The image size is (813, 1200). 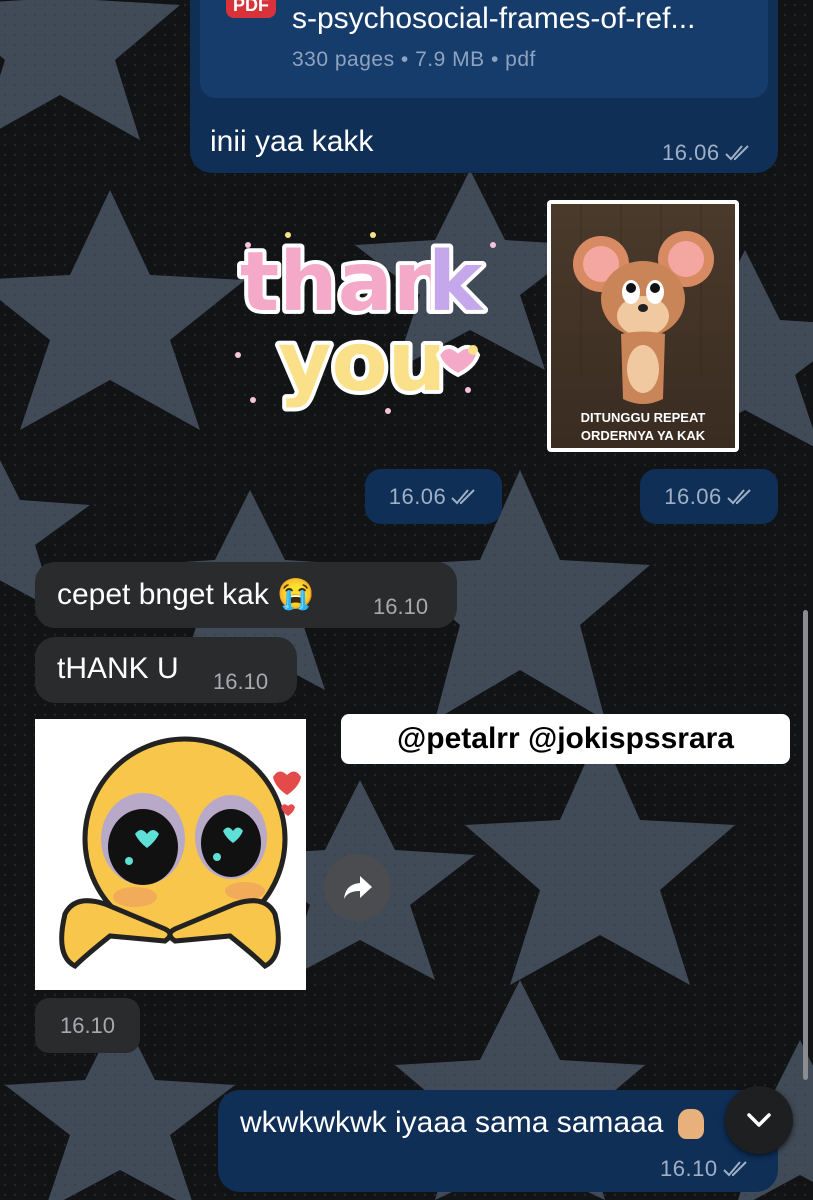 I want to click on message-text: inii yaa kakk, so click(x=292, y=141).